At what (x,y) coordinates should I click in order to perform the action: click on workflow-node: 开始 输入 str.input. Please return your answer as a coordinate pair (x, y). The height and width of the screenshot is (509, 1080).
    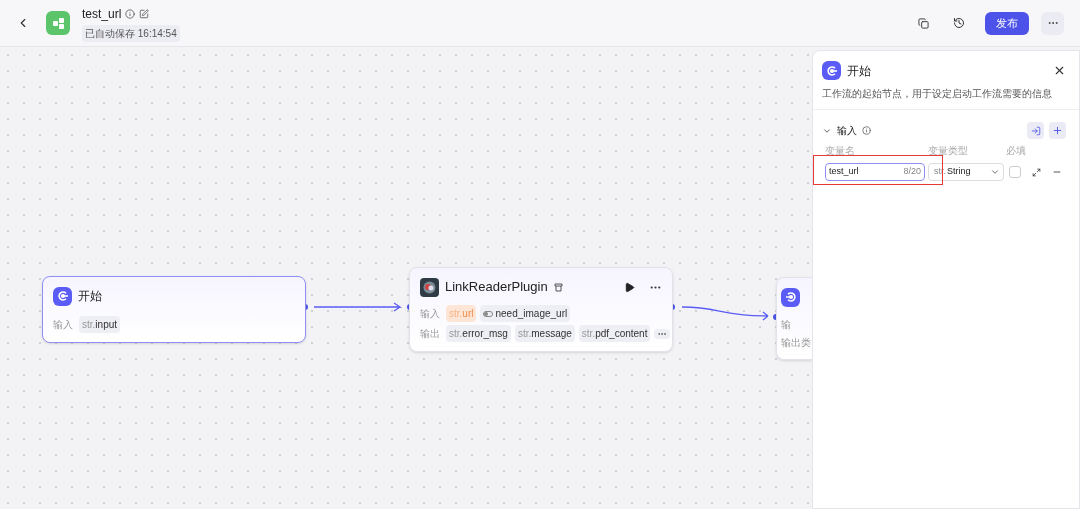
    Looking at the image, I should click on (174, 309).